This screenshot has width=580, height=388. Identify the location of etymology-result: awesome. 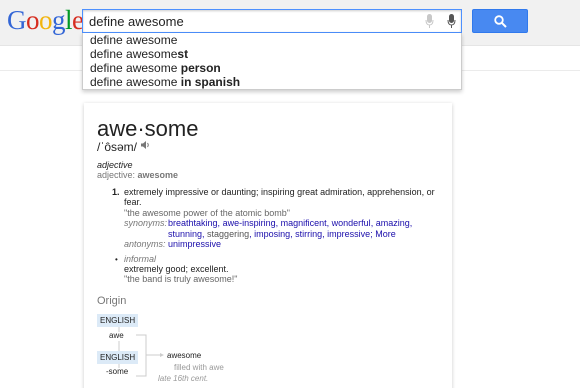
(184, 355).